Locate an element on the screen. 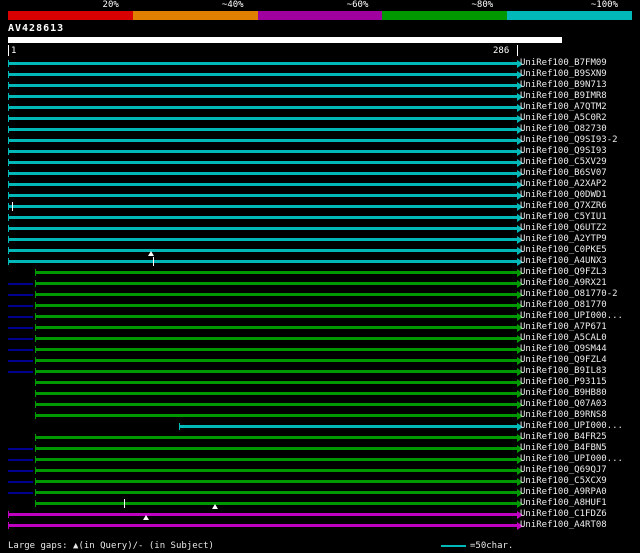 The image size is (640, 553). hit-label: UniRef100_B9HB80 is located at coordinates (563, 393).